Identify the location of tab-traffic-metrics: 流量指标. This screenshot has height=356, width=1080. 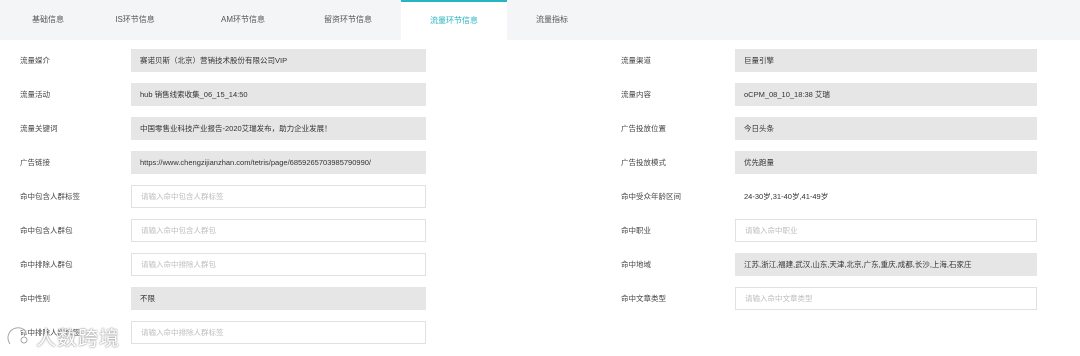
(552, 20).